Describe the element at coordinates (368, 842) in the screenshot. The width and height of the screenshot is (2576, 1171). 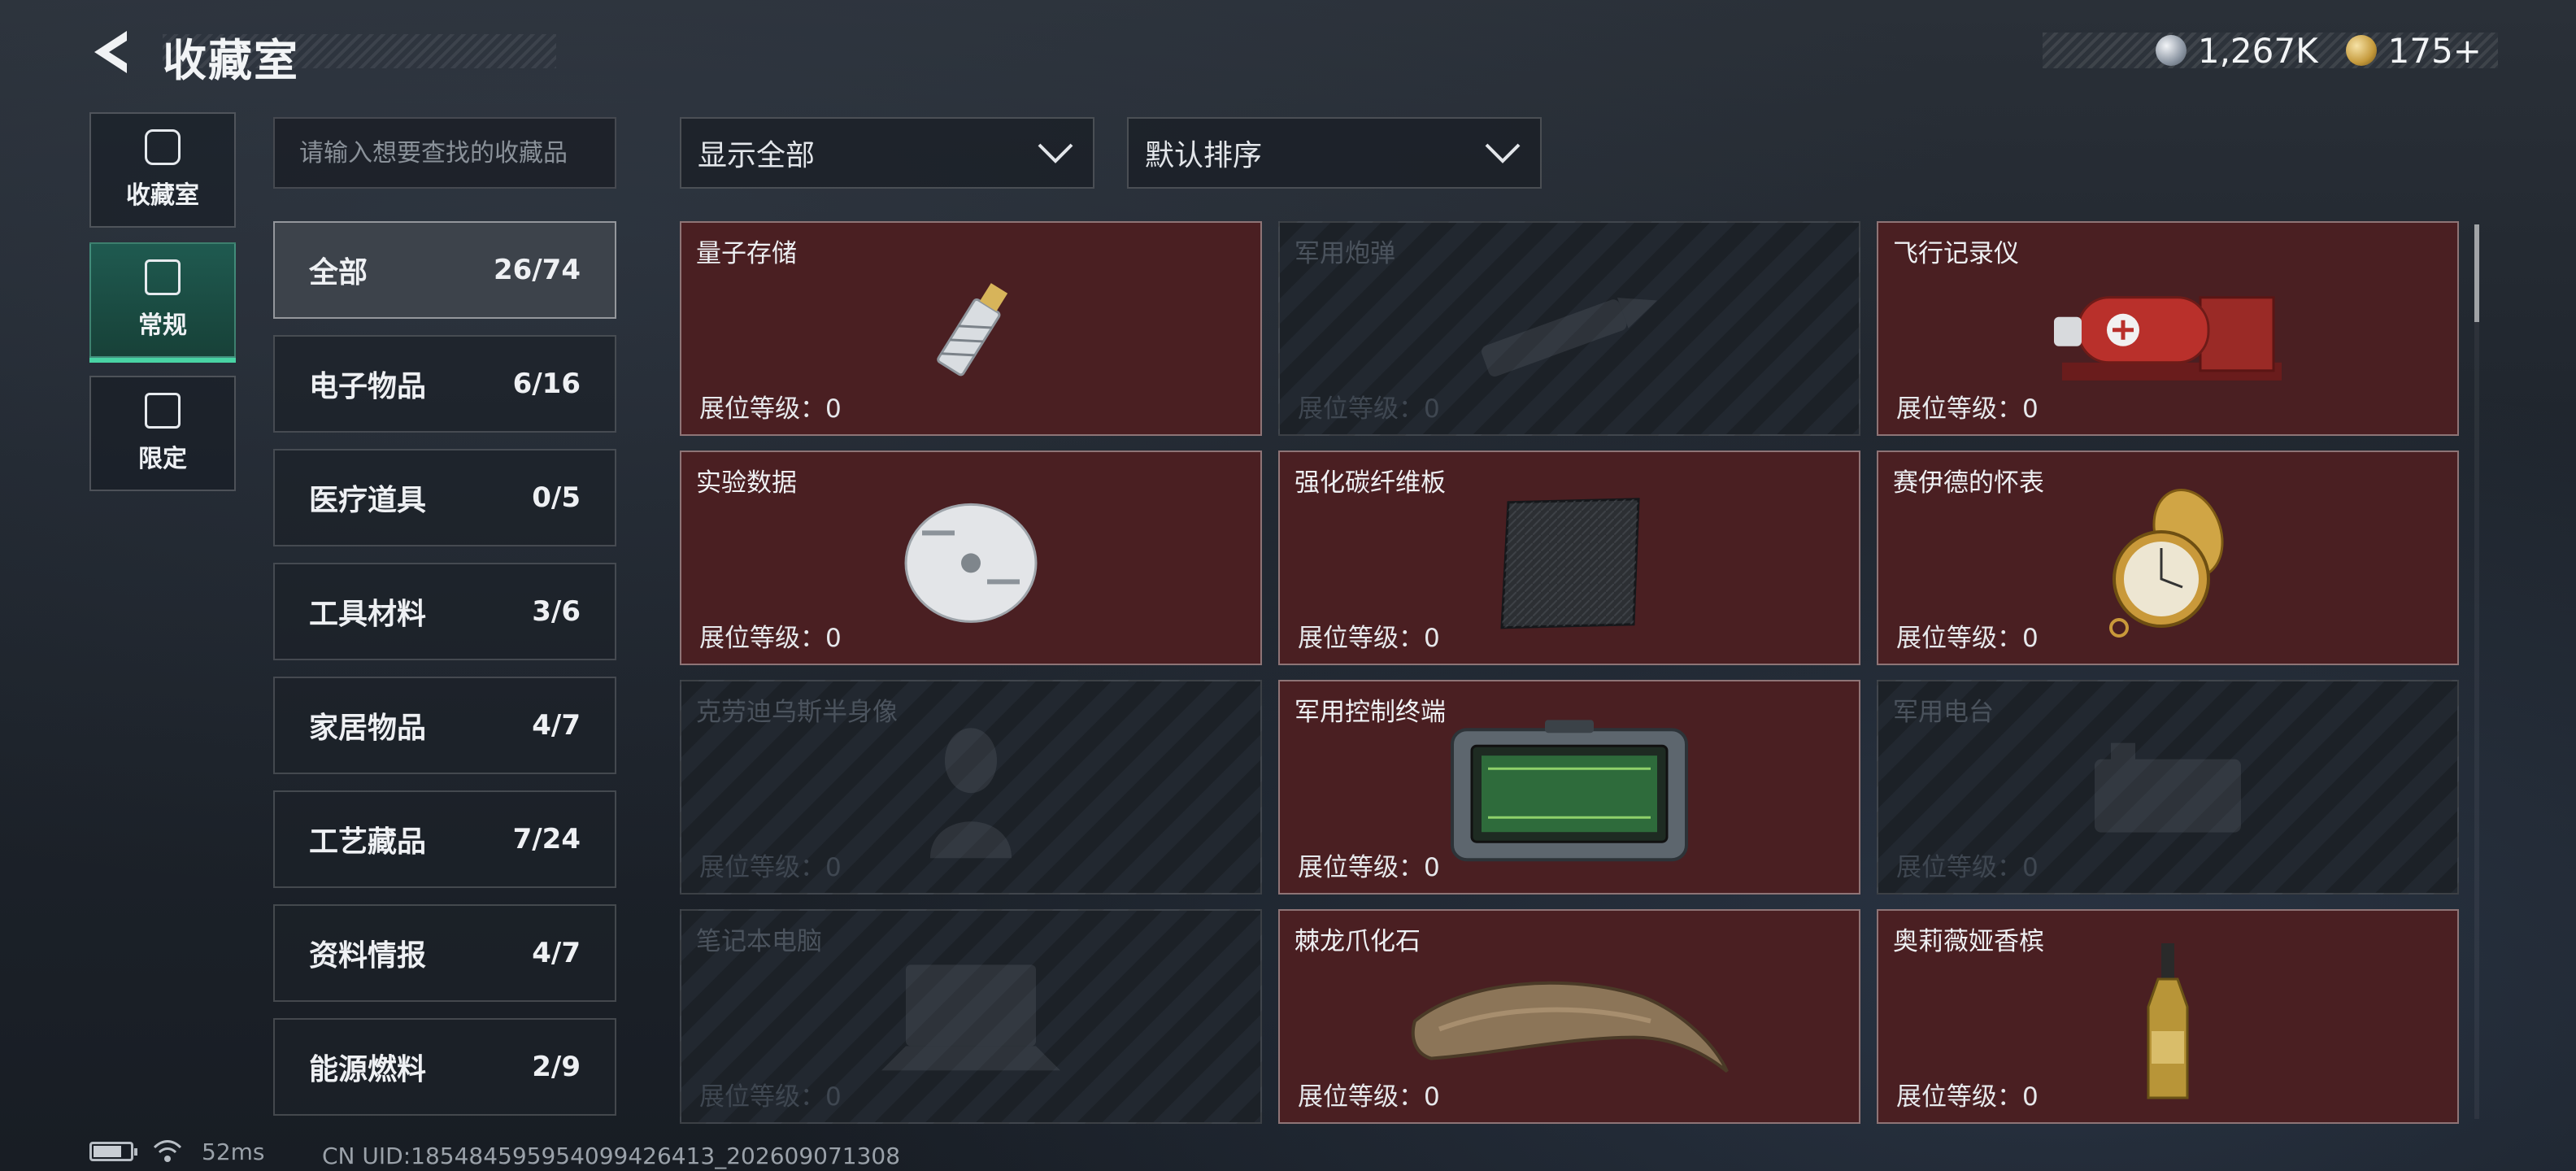
I see `category-label: 工艺藏品` at that location.